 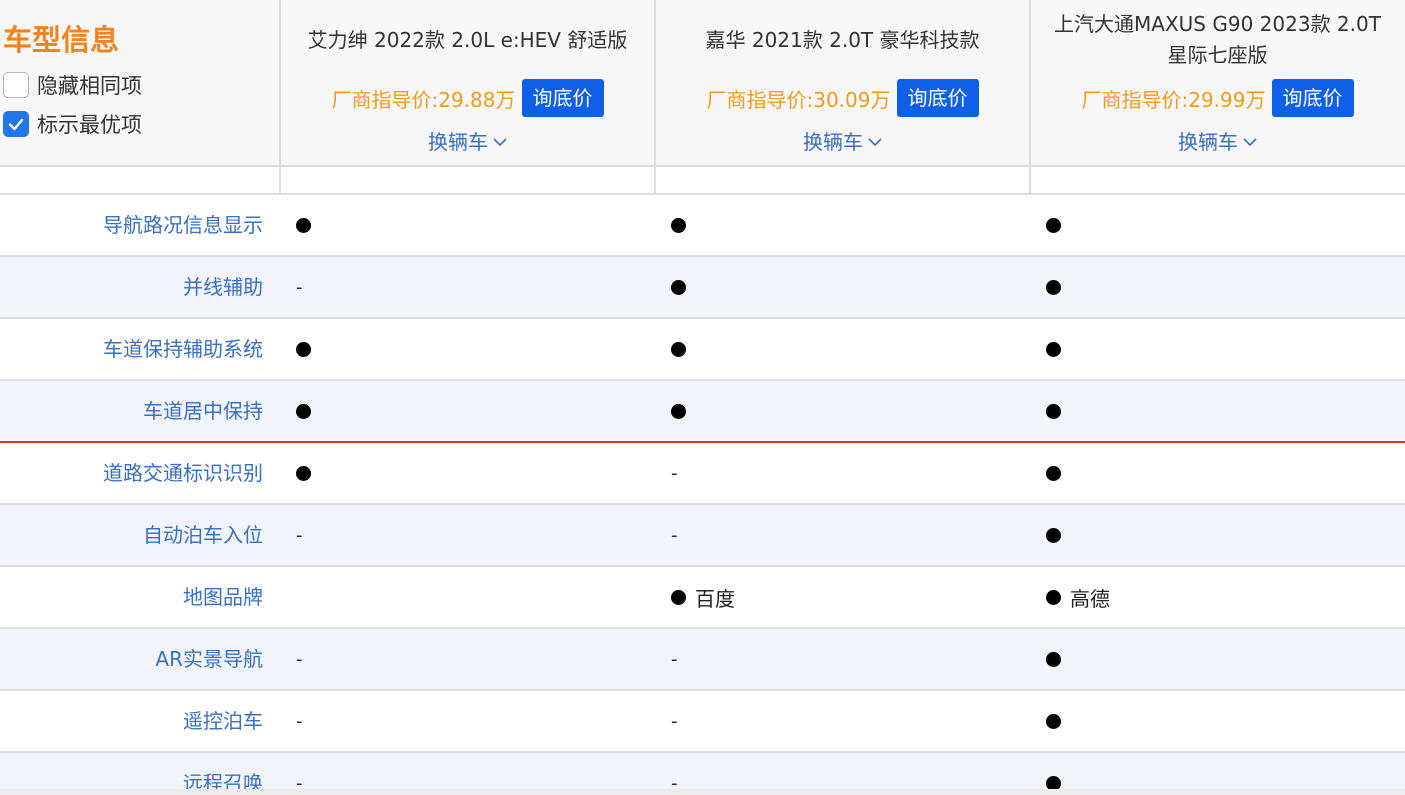 I want to click on section-title: 车型信息, so click(x=61, y=40).